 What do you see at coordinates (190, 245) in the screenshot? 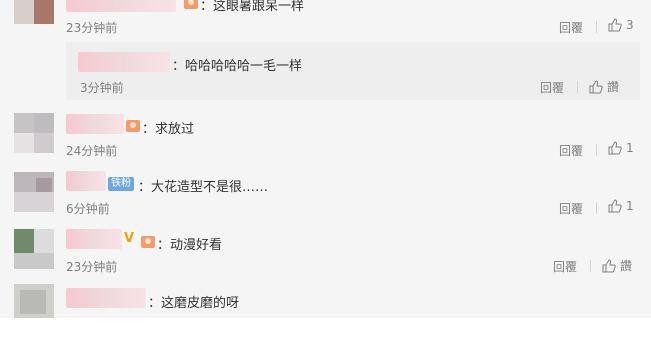
I see `comment-text: ：动漫好看` at bounding box center [190, 245].